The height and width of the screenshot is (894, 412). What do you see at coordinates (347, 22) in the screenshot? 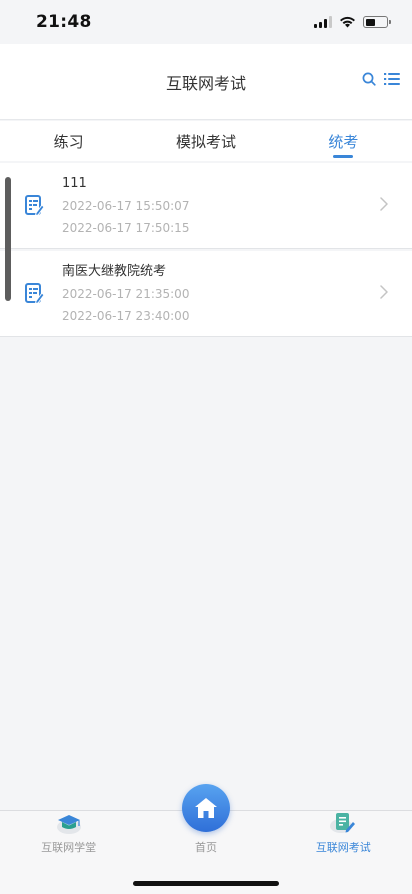
I see `wifi-icon` at bounding box center [347, 22].